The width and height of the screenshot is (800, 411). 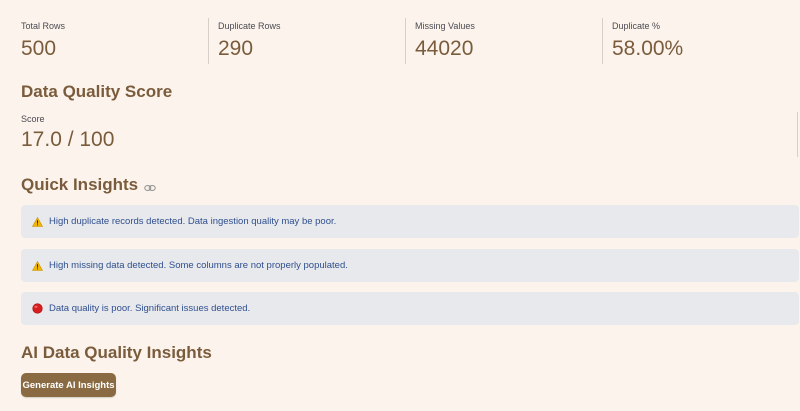 What do you see at coordinates (701, 41) in the screenshot?
I see `metric-duplicate-percent: Duplicate % 58.00%` at bounding box center [701, 41].